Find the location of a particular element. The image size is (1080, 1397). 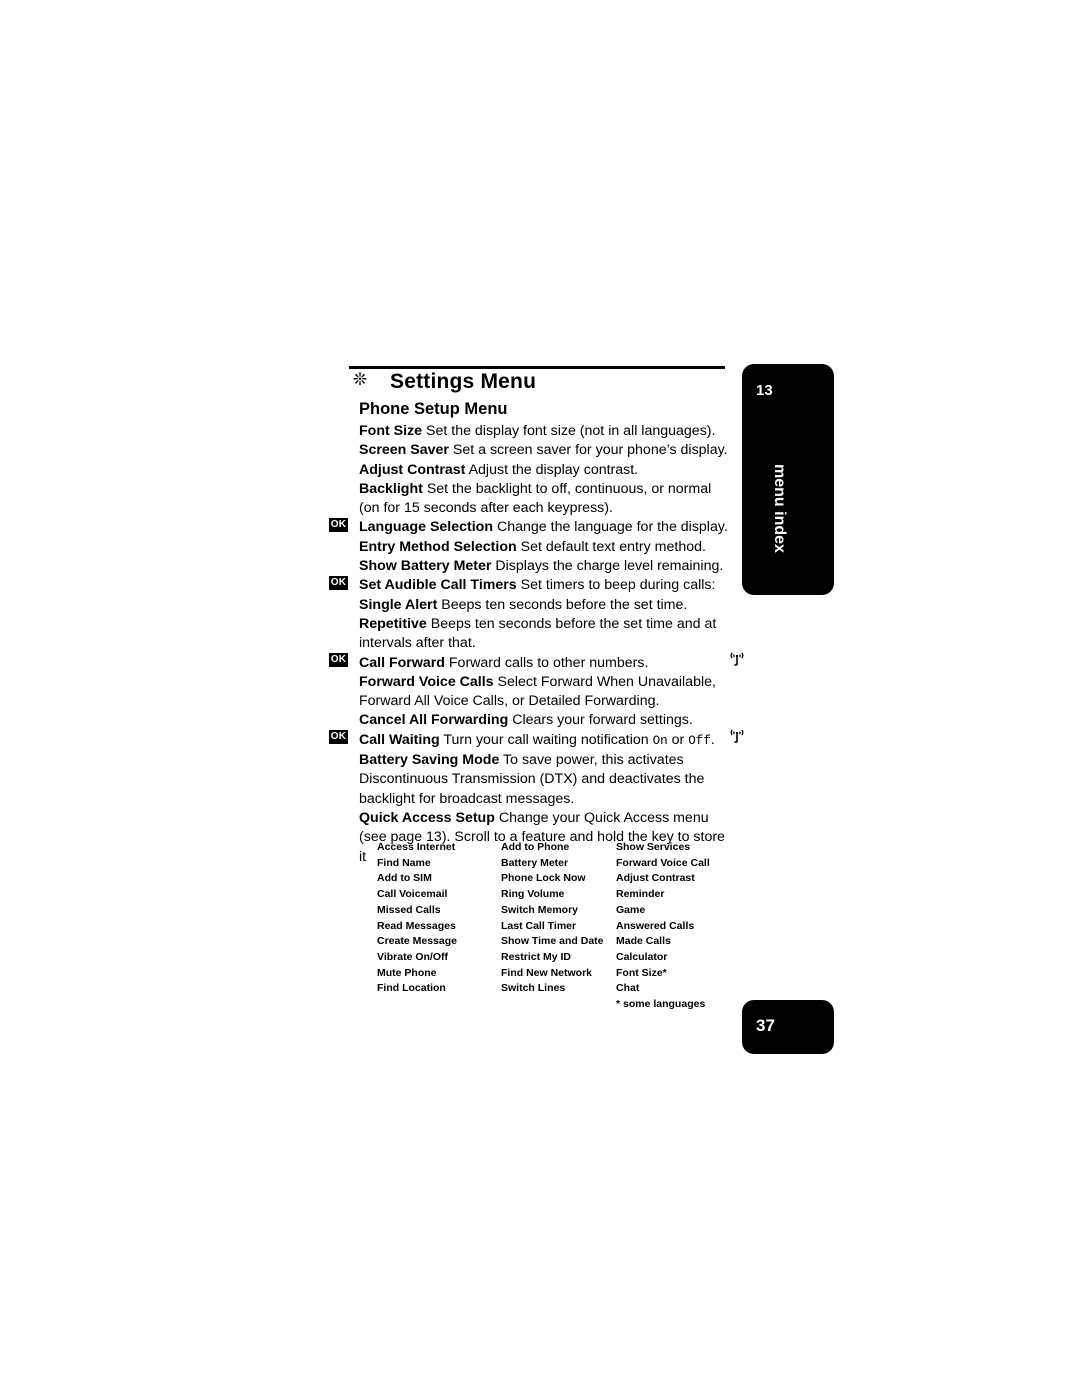

menu-index-thumb-tab: 13 menu index is located at coordinates (788, 479).